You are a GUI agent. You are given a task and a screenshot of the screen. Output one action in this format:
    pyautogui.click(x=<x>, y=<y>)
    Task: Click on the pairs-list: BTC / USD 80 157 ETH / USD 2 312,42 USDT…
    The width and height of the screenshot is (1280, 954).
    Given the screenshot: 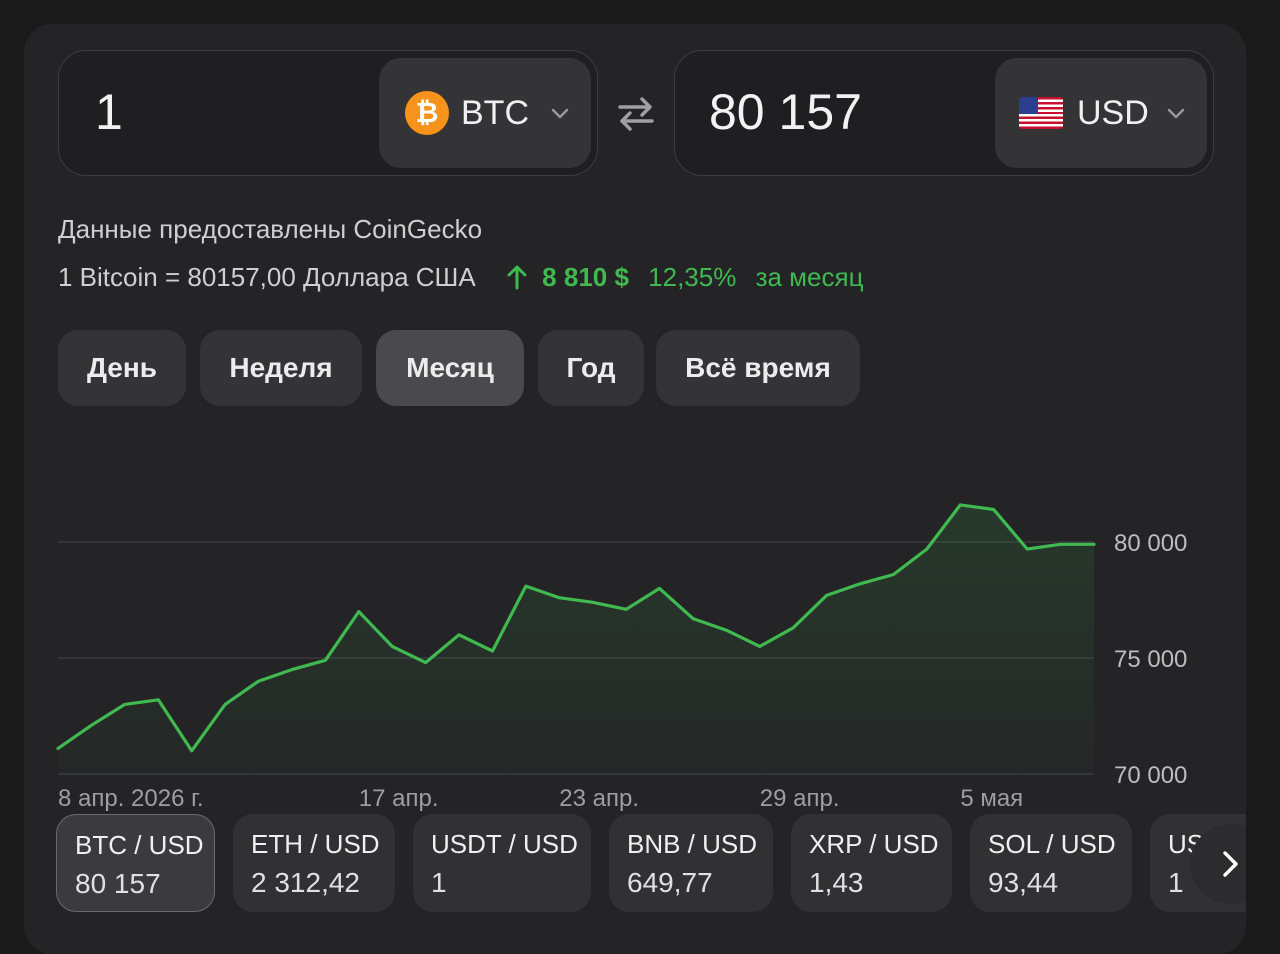 What is the action you would take?
    pyautogui.click(x=651, y=863)
    